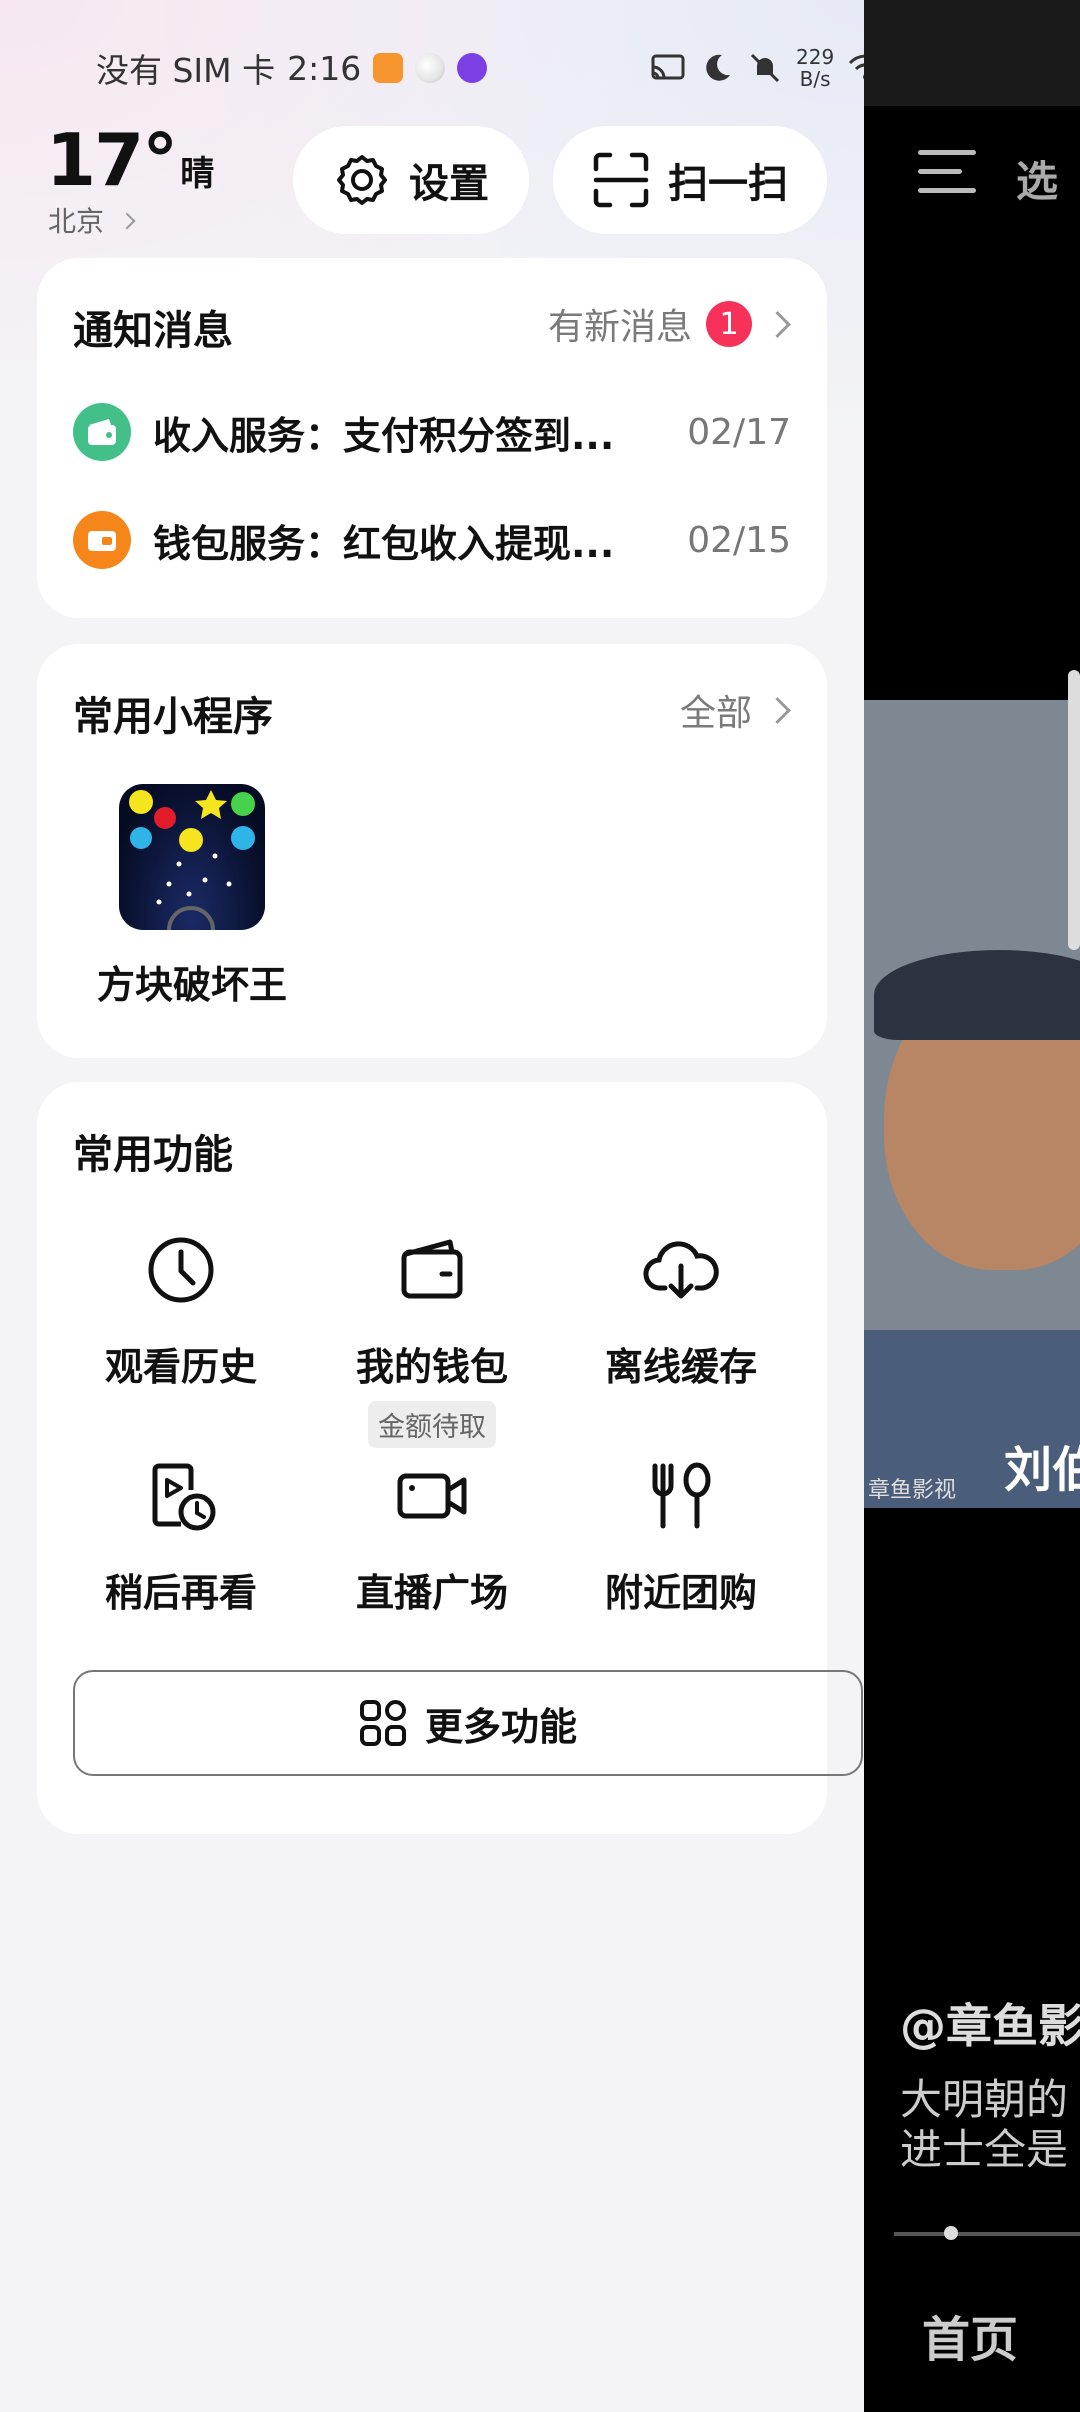 The width and height of the screenshot is (1080, 2412). What do you see at coordinates (191, 985) in the screenshot?
I see `mini-program-label: 方块破坏王` at bounding box center [191, 985].